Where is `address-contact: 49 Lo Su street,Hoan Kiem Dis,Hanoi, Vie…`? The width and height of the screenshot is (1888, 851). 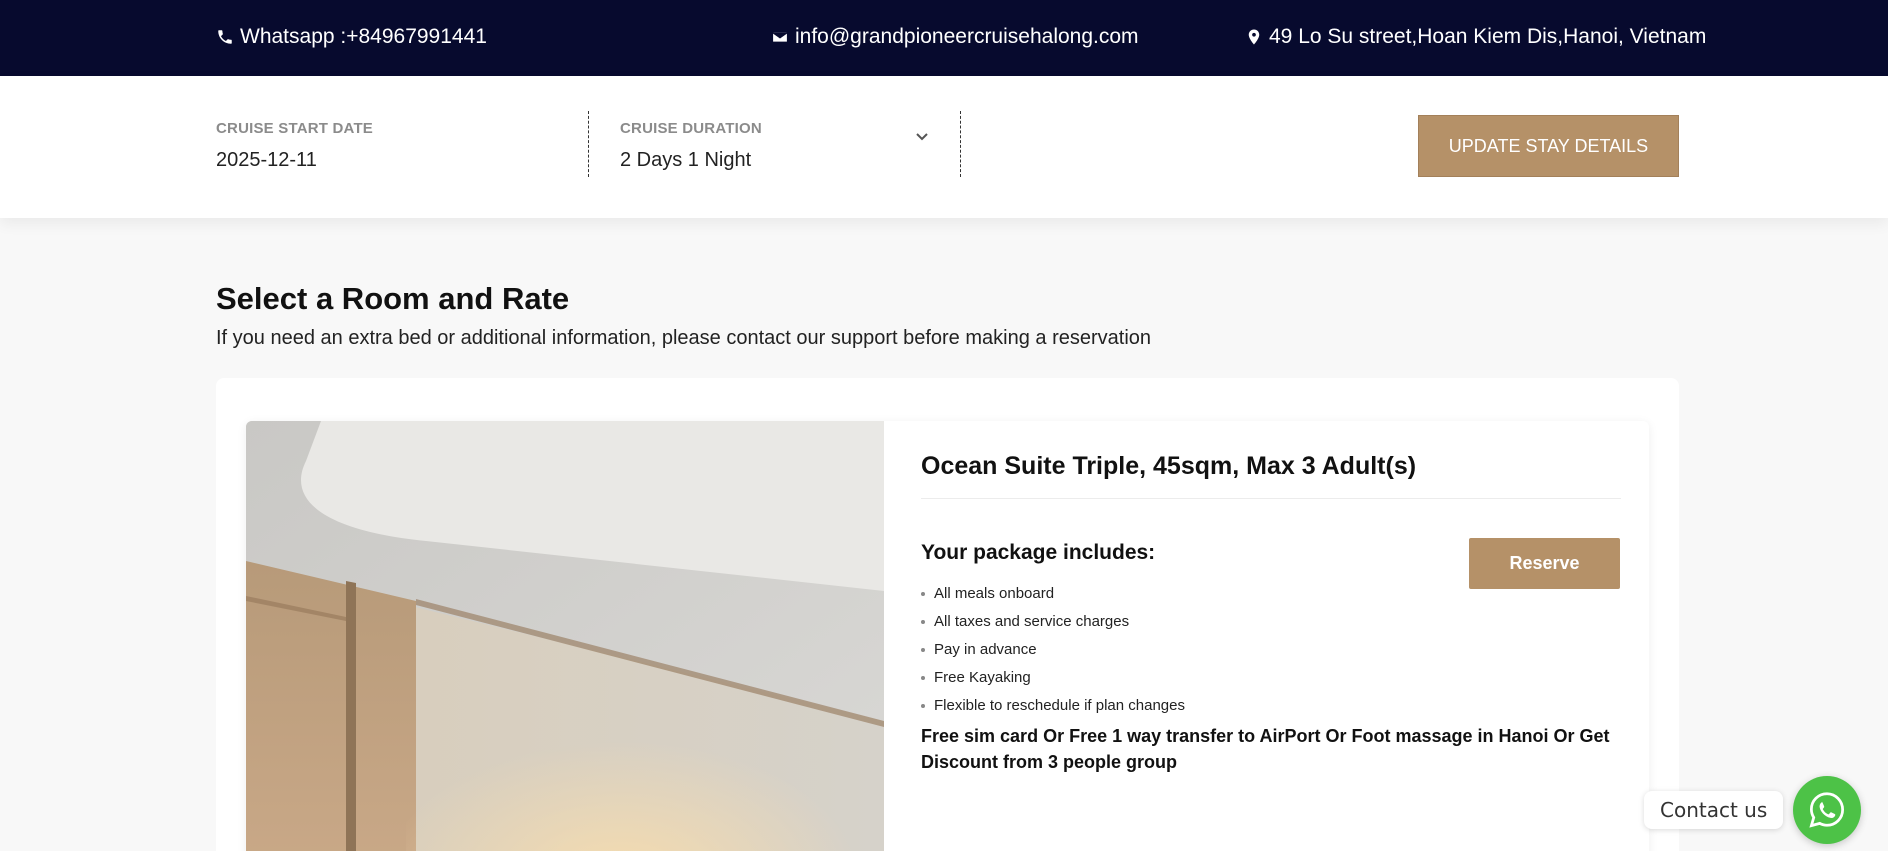 address-contact: 49 Lo Su street,Hoan Kiem Dis,Hanoi, Vie… is located at coordinates (1475, 37).